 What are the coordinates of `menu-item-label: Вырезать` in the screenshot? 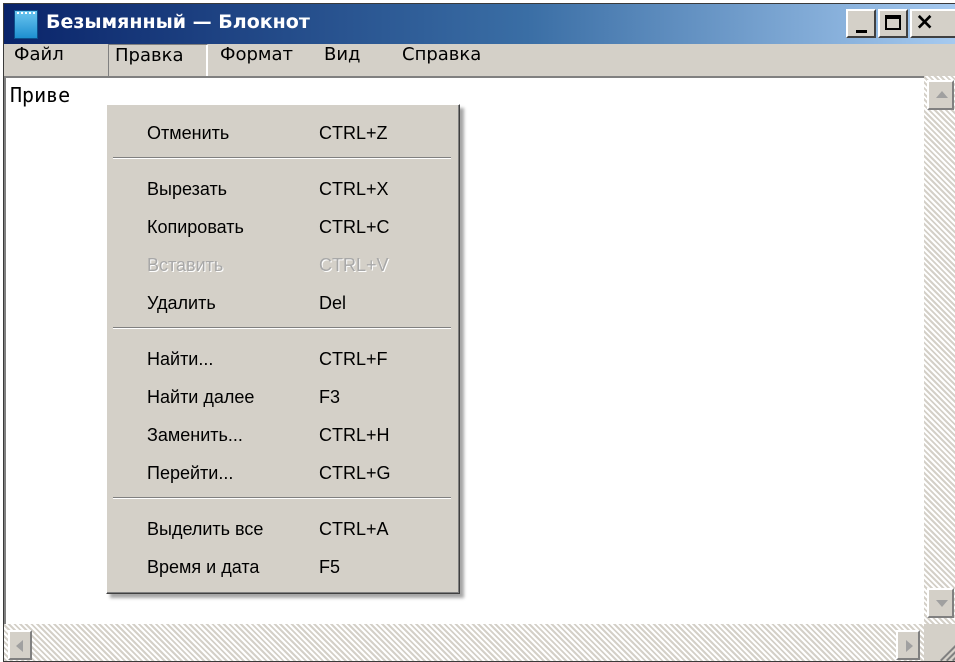 It's located at (187, 189).